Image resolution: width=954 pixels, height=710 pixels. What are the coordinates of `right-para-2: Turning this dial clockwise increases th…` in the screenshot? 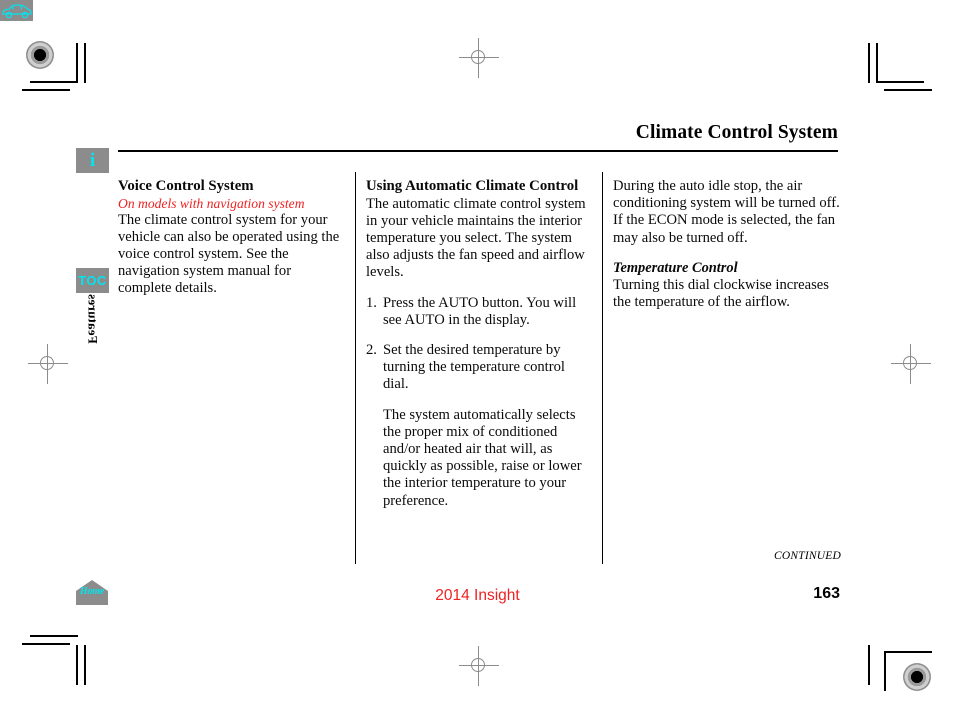 It's located at (721, 294).